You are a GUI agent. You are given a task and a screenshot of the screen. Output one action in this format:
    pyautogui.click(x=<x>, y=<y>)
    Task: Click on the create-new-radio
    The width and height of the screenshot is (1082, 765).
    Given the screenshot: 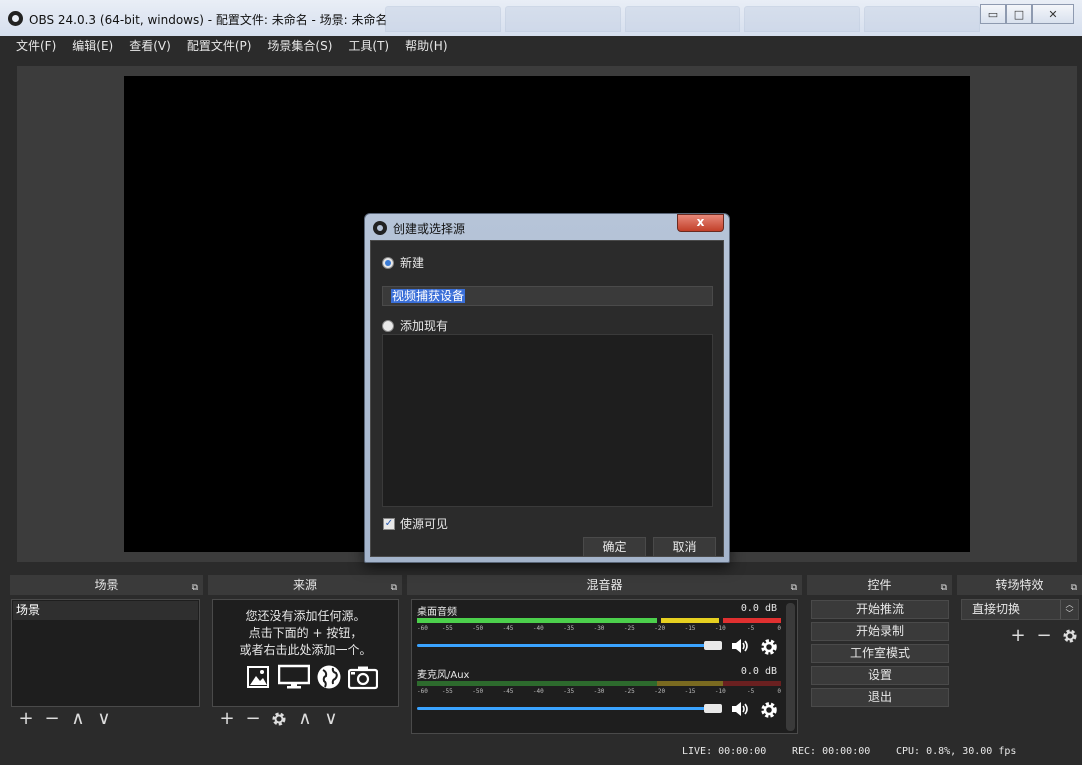 What is the action you would take?
    pyautogui.click(x=388, y=262)
    